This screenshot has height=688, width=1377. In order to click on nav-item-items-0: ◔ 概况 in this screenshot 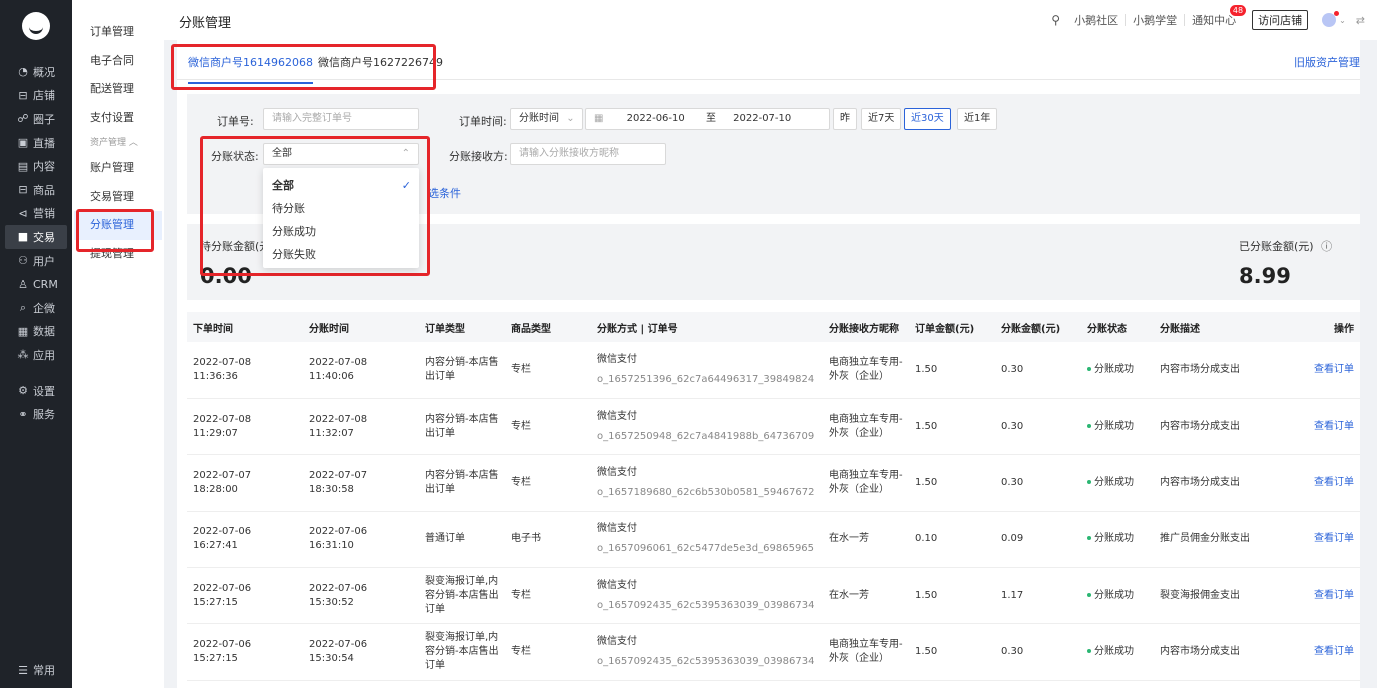, I will do `click(36, 72)`.